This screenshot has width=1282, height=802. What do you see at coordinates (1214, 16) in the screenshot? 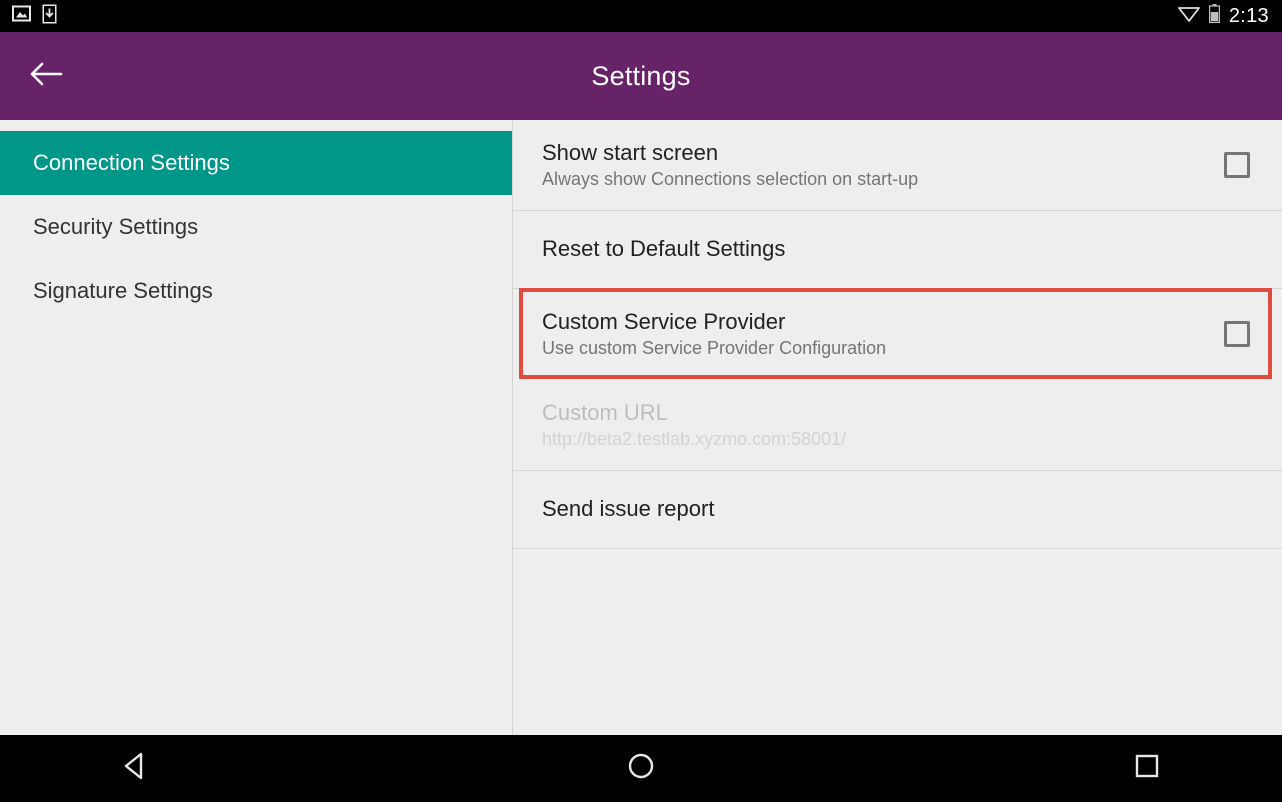
I see `battery-icon` at bounding box center [1214, 16].